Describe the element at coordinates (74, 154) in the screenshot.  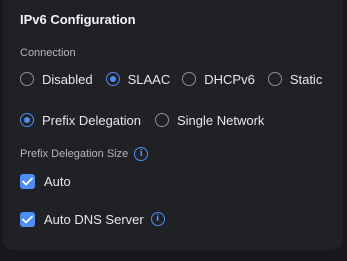
I see `prefix-size-label: Prefix Delegation Size` at that location.